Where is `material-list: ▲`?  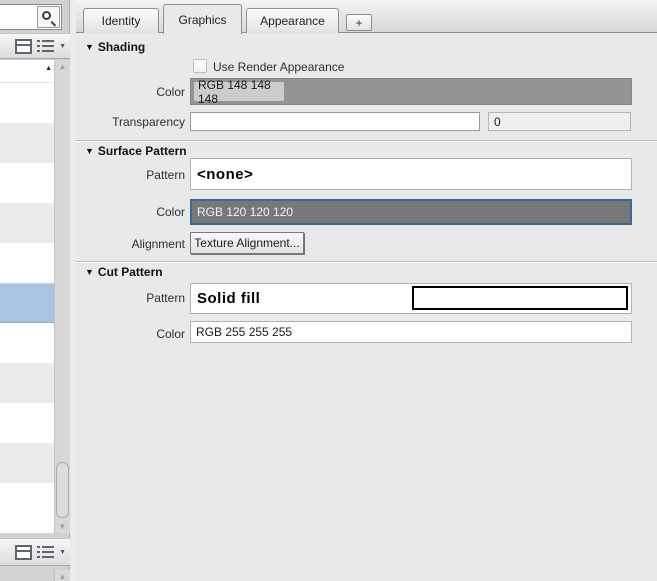 material-list: ▲ is located at coordinates (27, 296).